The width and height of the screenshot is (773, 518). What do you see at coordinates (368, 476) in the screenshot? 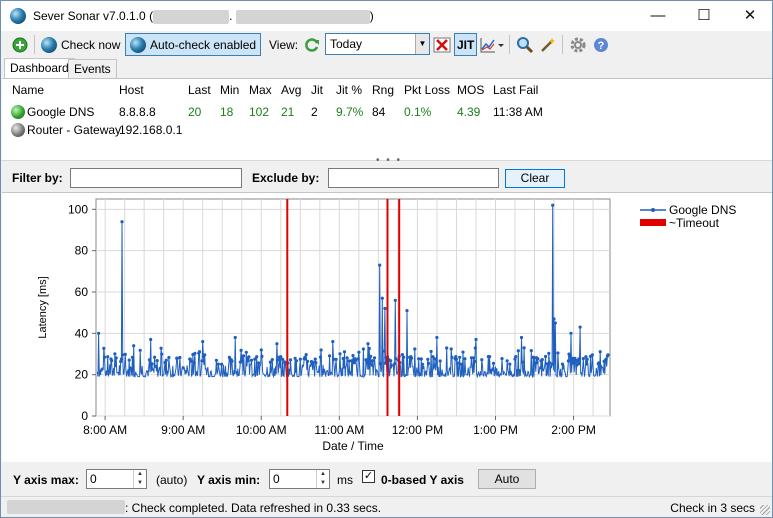
I see `zero-based-checkbox: ✓` at bounding box center [368, 476].